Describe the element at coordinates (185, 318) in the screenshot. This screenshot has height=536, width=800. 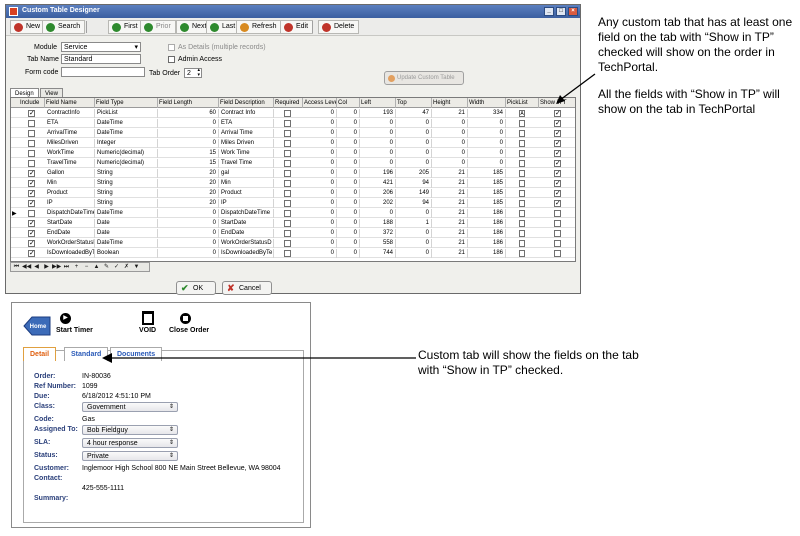
I see `stop-icon` at that location.